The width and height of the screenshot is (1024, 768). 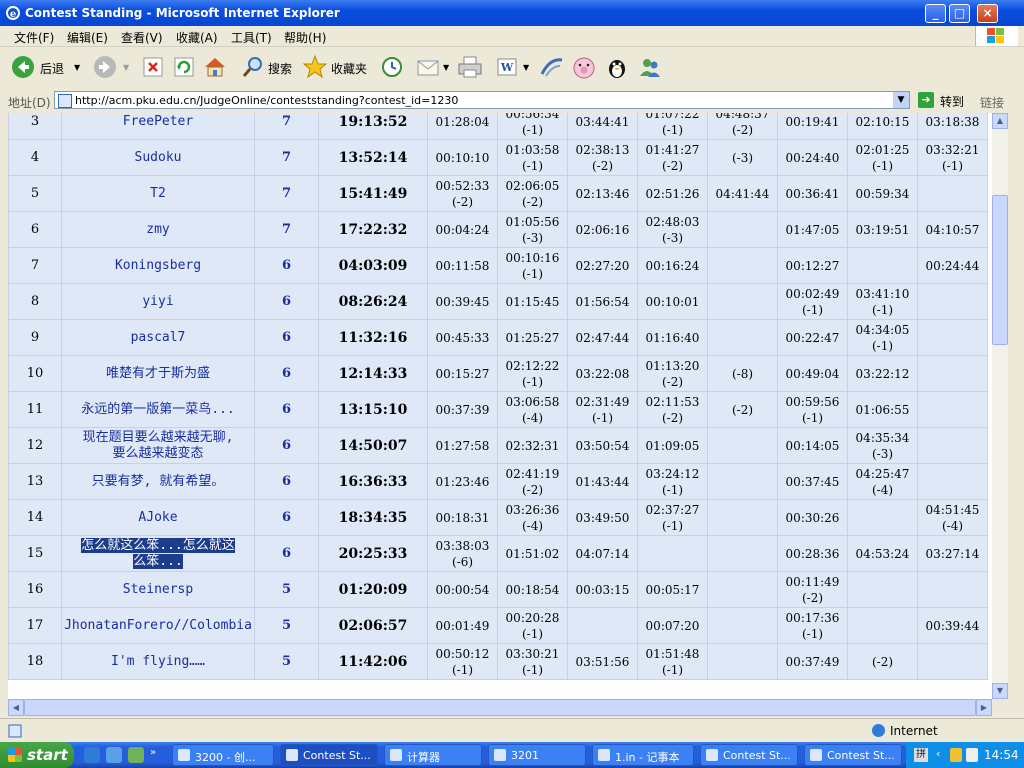 I want to click on quicklaunch-explorer-icon, so click(x=114, y=755).